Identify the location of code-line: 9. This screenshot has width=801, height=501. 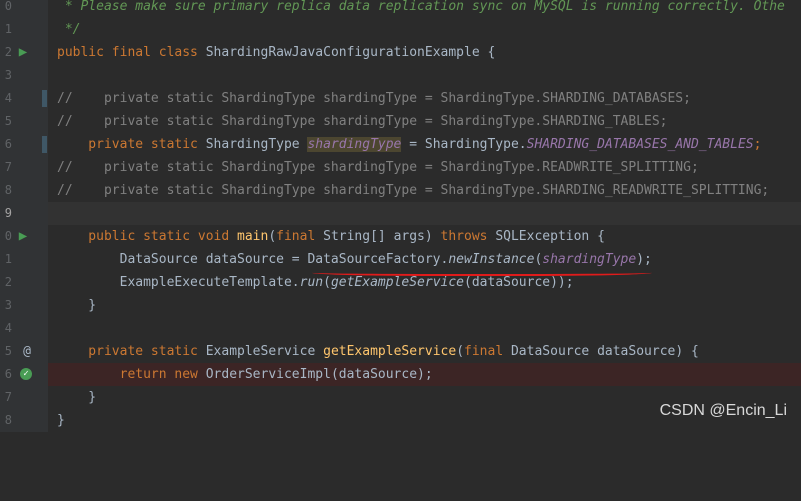
(400, 213).